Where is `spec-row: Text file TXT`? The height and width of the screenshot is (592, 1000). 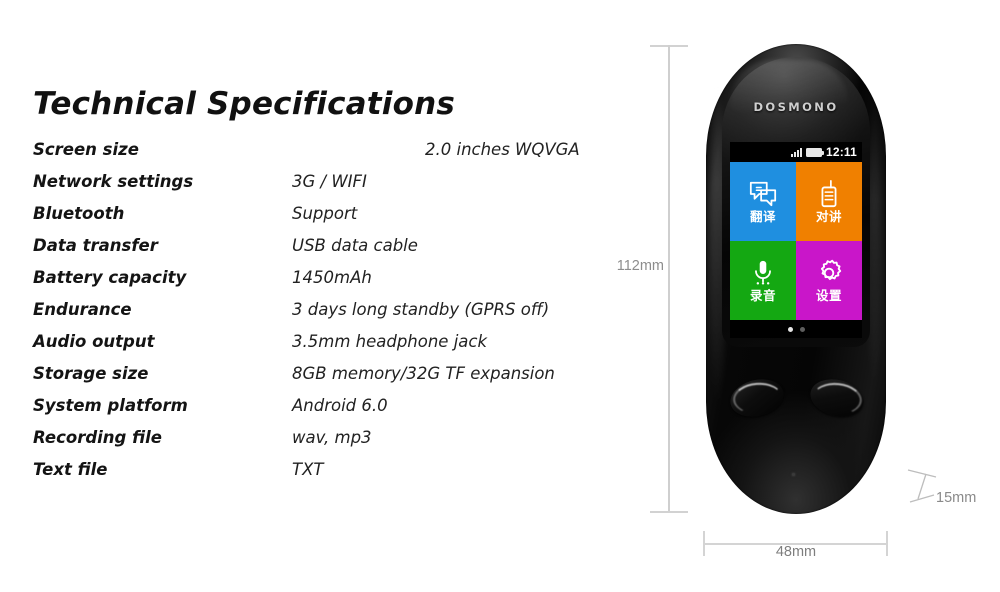
spec-row: Text file TXT is located at coordinates (310, 470).